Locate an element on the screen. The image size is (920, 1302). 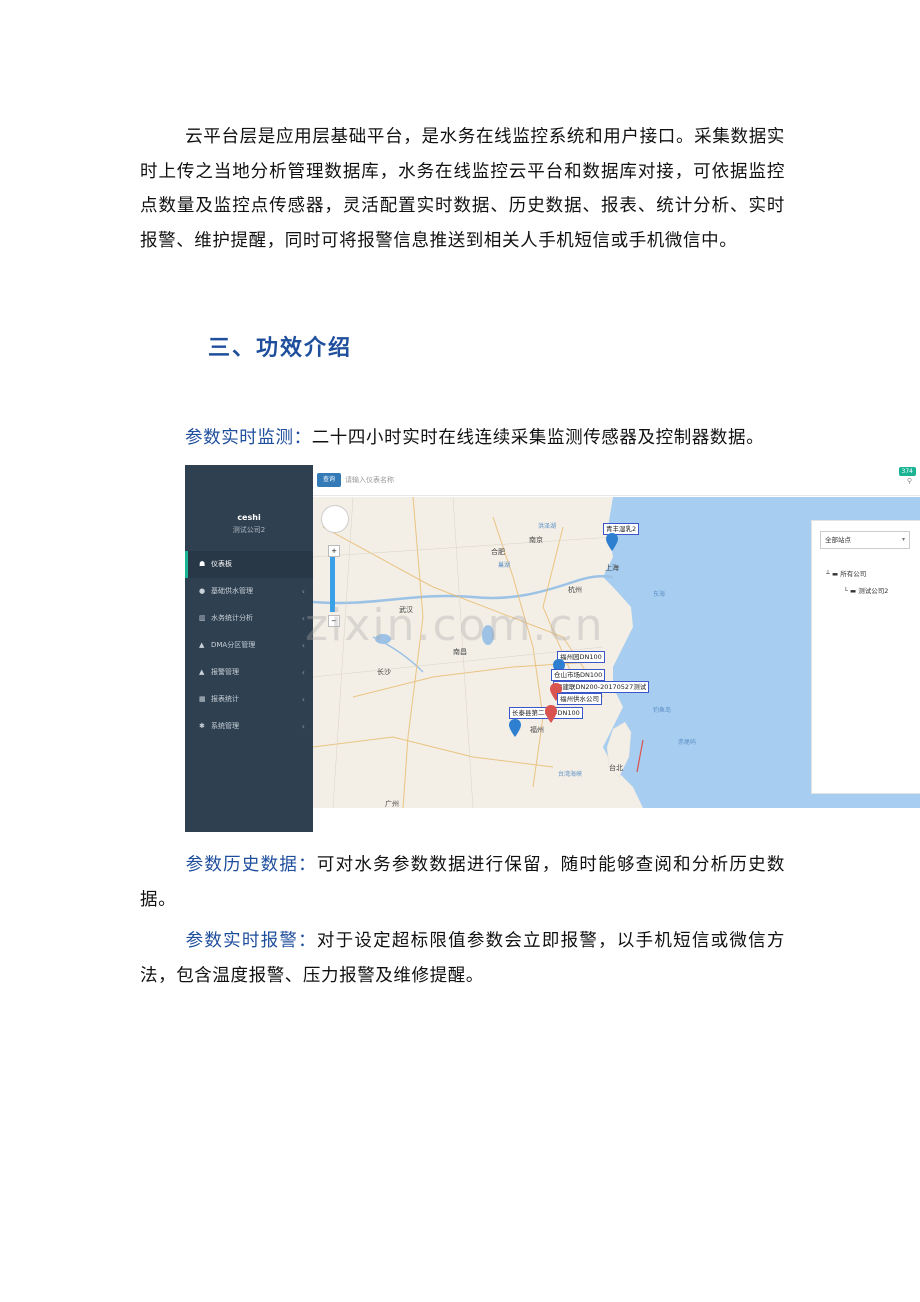
bar-chart-icon: ▥ is located at coordinates (202, 618).